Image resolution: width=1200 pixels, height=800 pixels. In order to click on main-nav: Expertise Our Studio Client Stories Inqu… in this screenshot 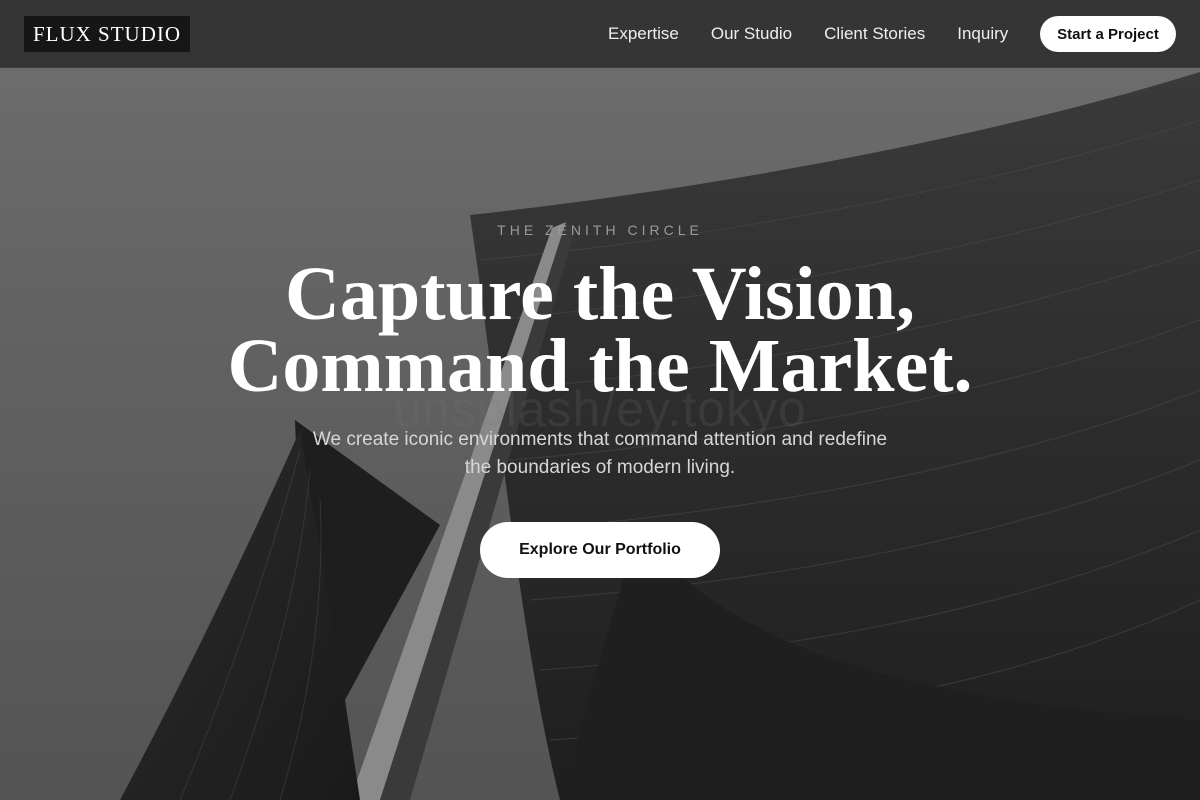, I will do `click(792, 34)`.